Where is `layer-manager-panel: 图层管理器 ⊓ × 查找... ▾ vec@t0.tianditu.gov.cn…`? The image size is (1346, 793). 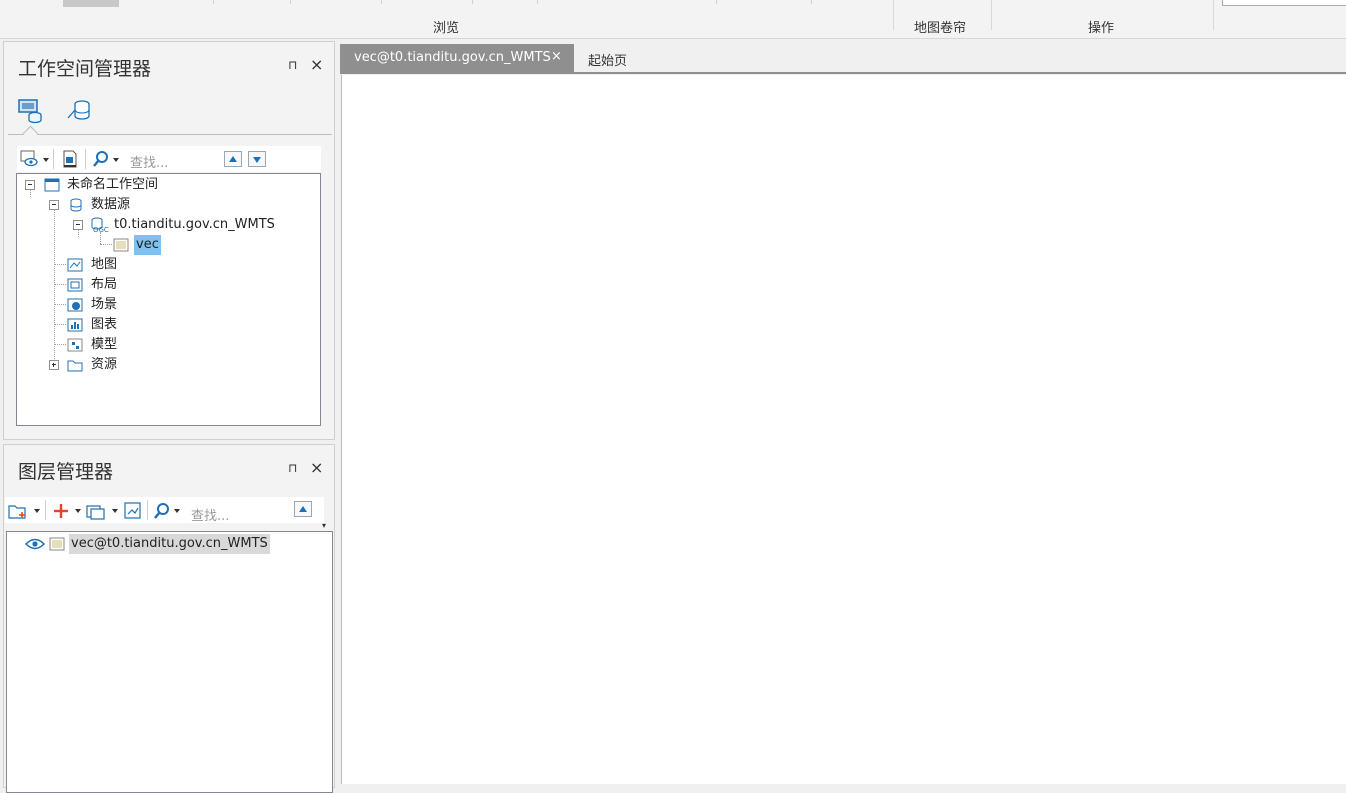 layer-manager-panel: 图层管理器 ⊓ × 查找... ▾ vec@t0.tianditu.gov.cn… is located at coordinates (169, 618).